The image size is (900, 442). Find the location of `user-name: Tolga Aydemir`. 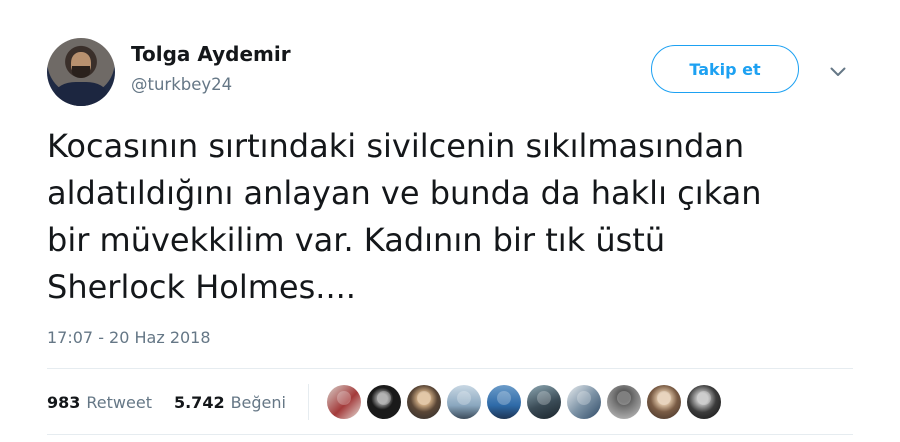

user-name: Tolga Aydemir is located at coordinates (211, 54).